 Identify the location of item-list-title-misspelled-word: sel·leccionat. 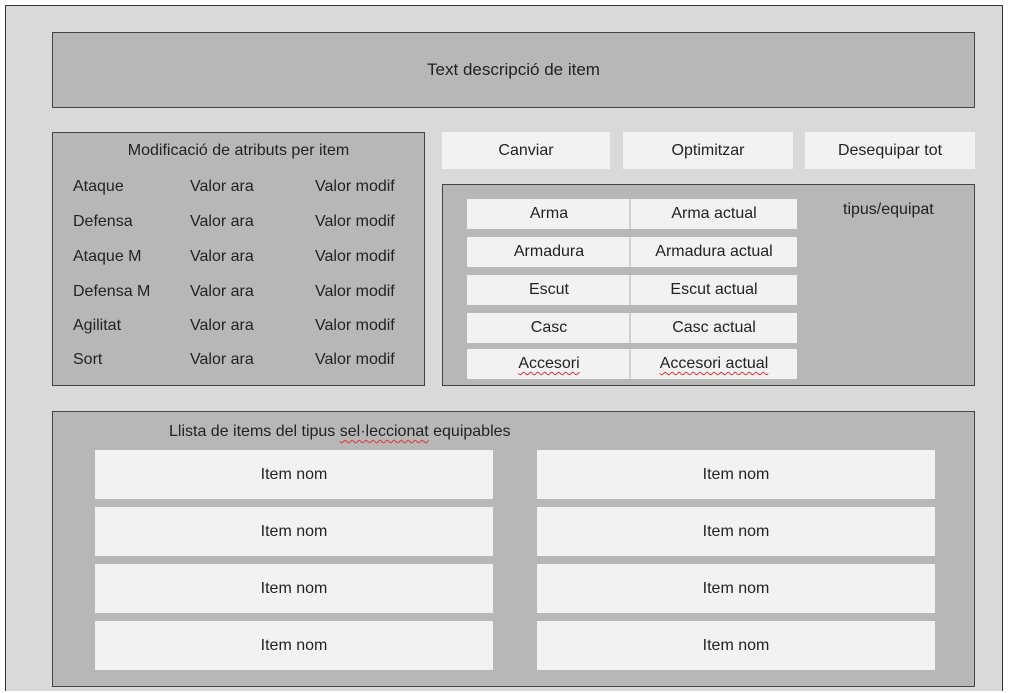
(384, 431).